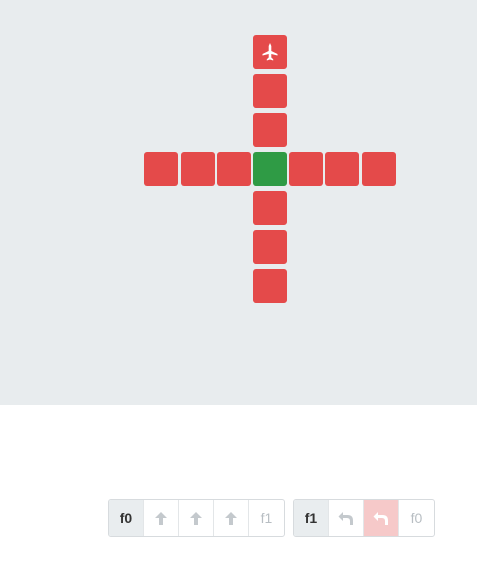 The image size is (477, 565). I want to click on function-f1: f1 f0, so click(364, 518).